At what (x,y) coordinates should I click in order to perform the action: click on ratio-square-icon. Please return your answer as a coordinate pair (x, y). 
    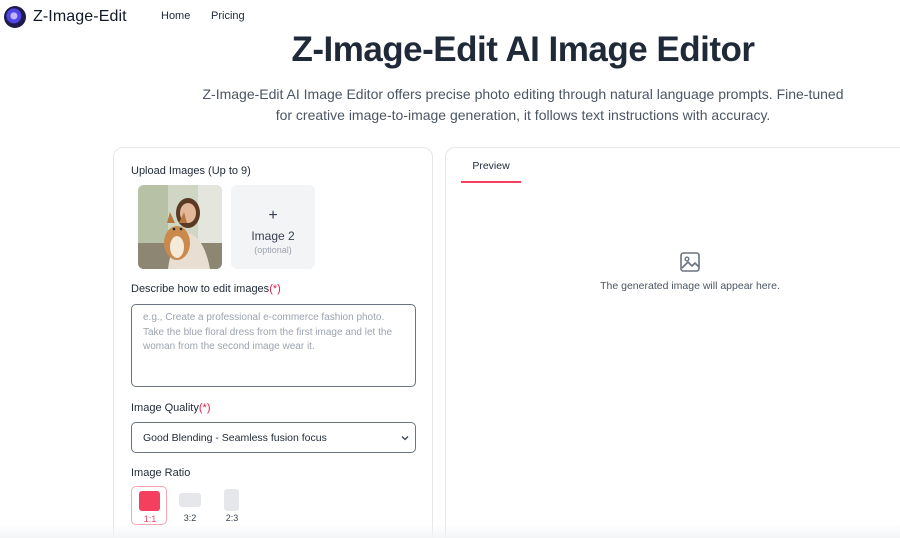
    Looking at the image, I should click on (149, 501).